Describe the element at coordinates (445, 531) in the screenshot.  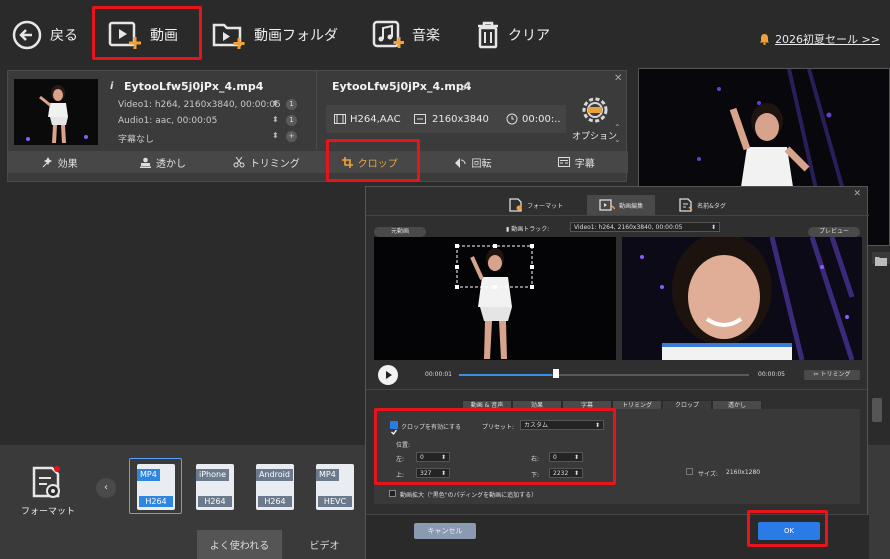
I see `cancel-button: キャンセル` at that location.